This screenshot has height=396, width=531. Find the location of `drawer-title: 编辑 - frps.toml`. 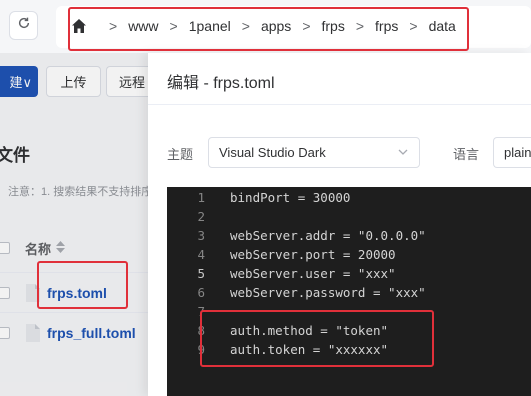

drawer-title: 编辑 - frps.toml is located at coordinates (221, 83).